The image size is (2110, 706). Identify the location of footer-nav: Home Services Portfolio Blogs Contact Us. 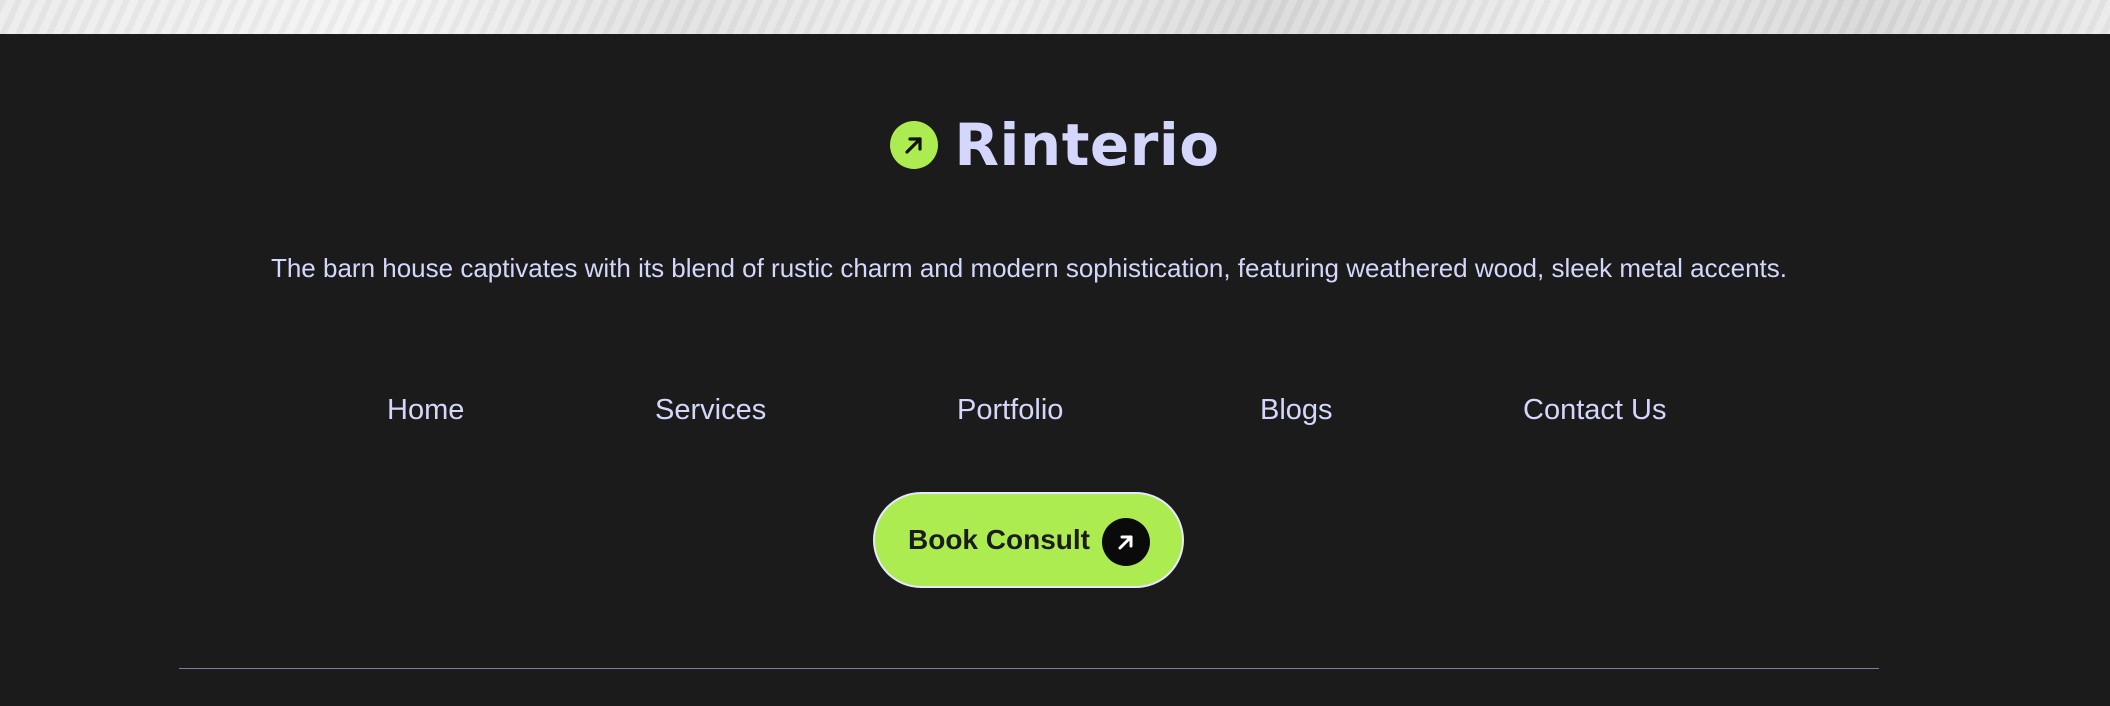
(1055, 410).